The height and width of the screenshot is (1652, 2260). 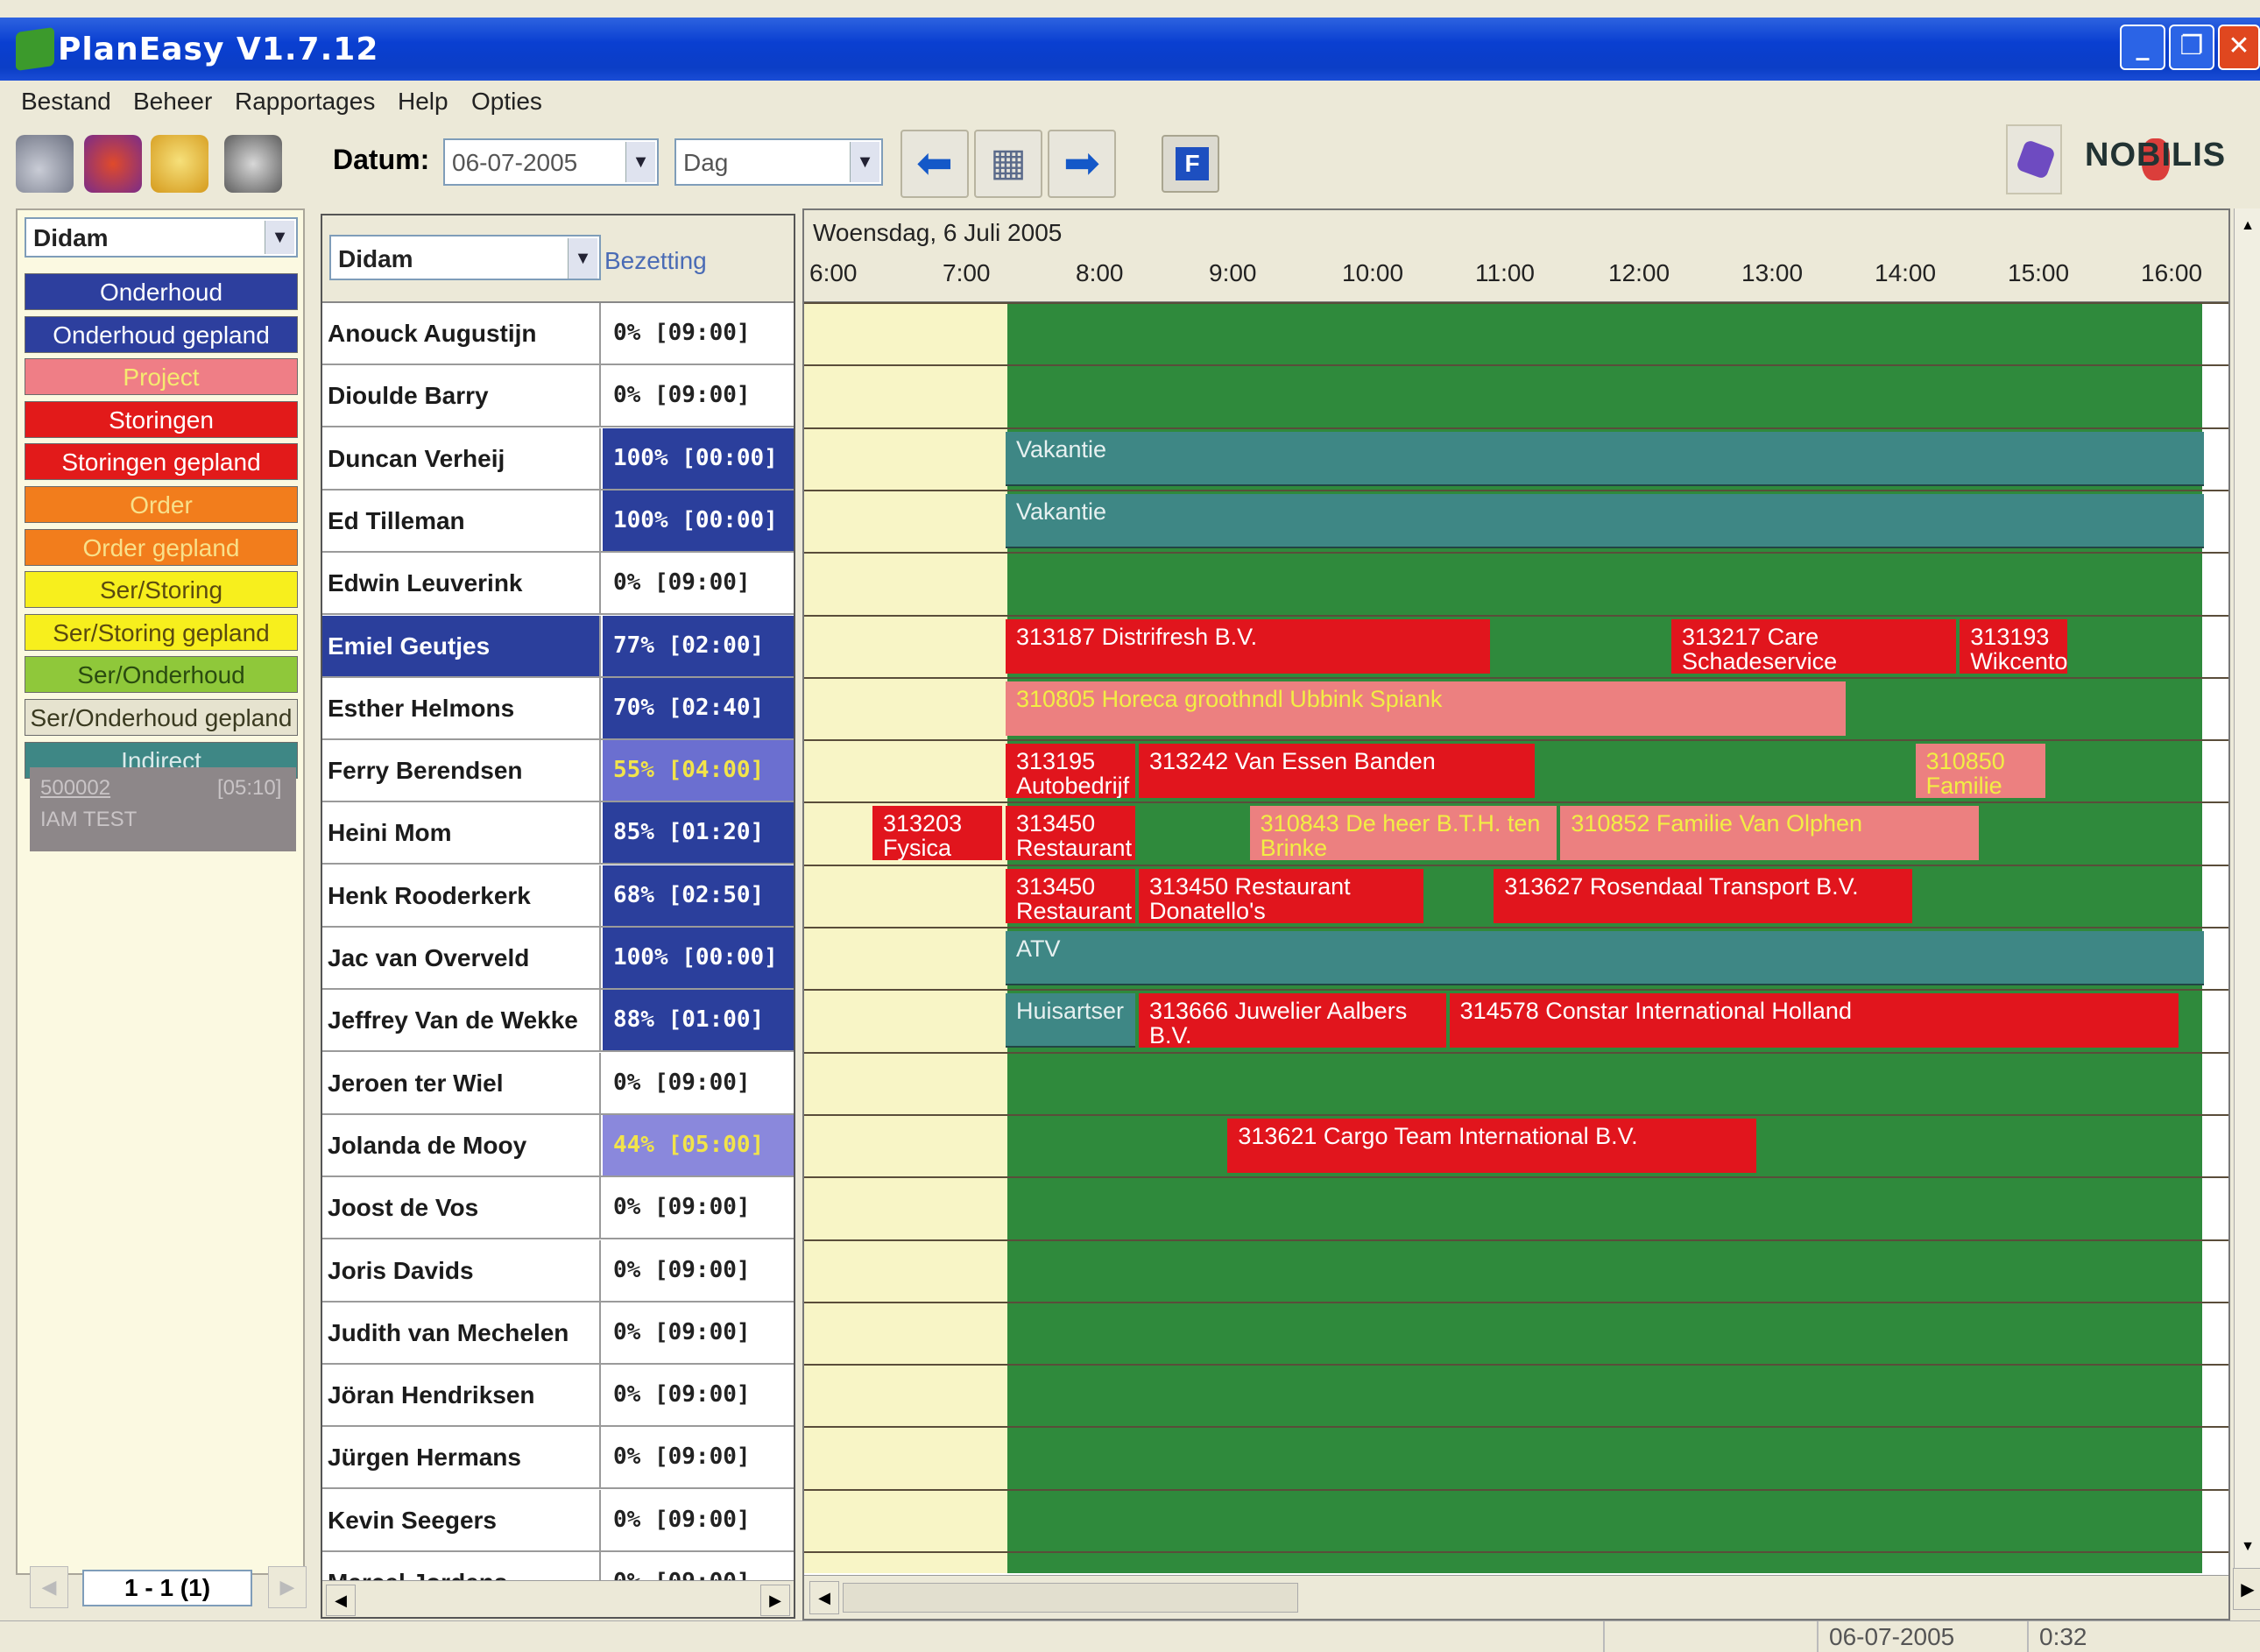 What do you see at coordinates (558, 1271) in the screenshot?
I see `employee-row: Joris Davids 0% [09:00]` at bounding box center [558, 1271].